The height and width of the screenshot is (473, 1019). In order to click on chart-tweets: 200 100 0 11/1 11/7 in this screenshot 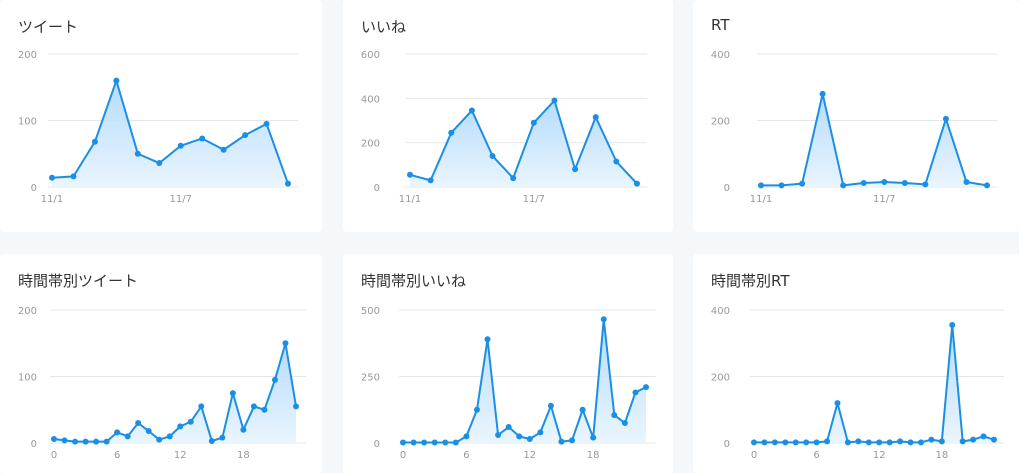, I will do `click(158, 127)`.